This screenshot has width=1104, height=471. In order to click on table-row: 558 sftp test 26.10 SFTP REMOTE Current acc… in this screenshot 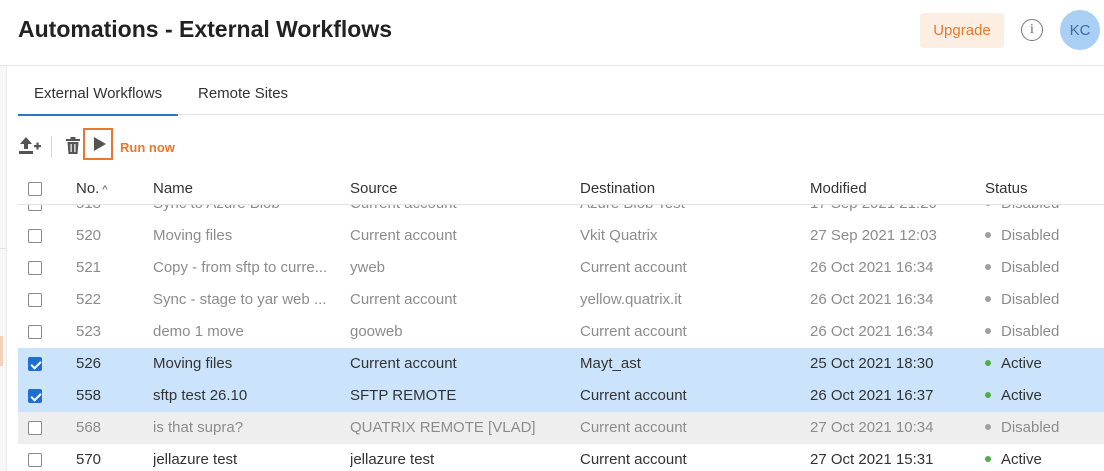, I will do `click(561, 396)`.